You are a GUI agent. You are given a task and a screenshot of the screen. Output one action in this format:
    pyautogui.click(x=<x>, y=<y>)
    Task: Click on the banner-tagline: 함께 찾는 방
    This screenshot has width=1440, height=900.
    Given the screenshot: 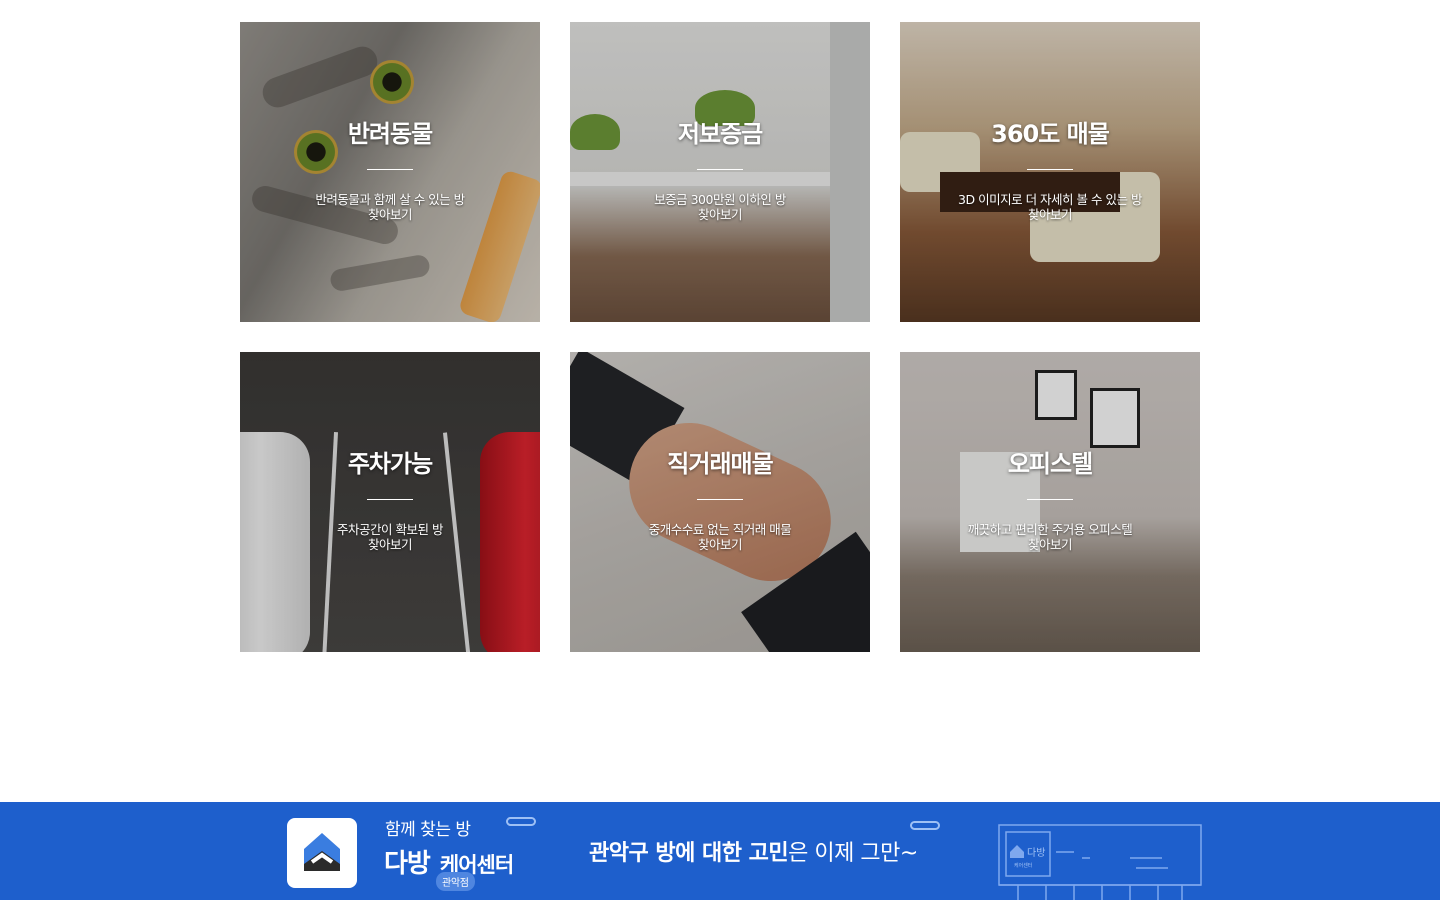 What is the action you would take?
    pyautogui.click(x=428, y=830)
    